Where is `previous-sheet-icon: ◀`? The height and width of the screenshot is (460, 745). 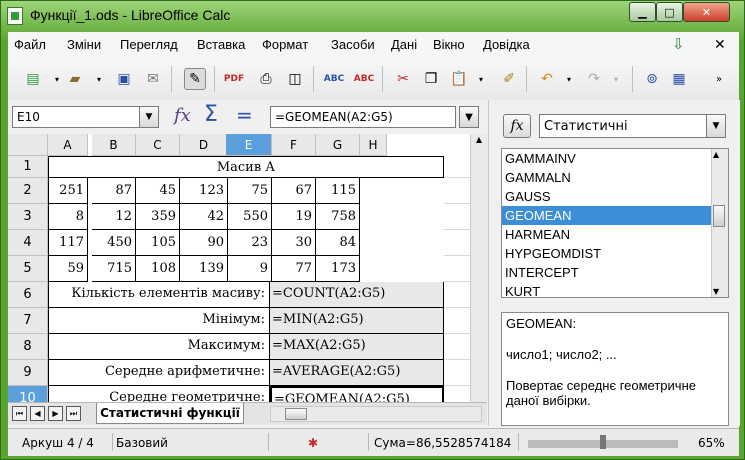 previous-sheet-icon: ◀ is located at coordinates (37, 413).